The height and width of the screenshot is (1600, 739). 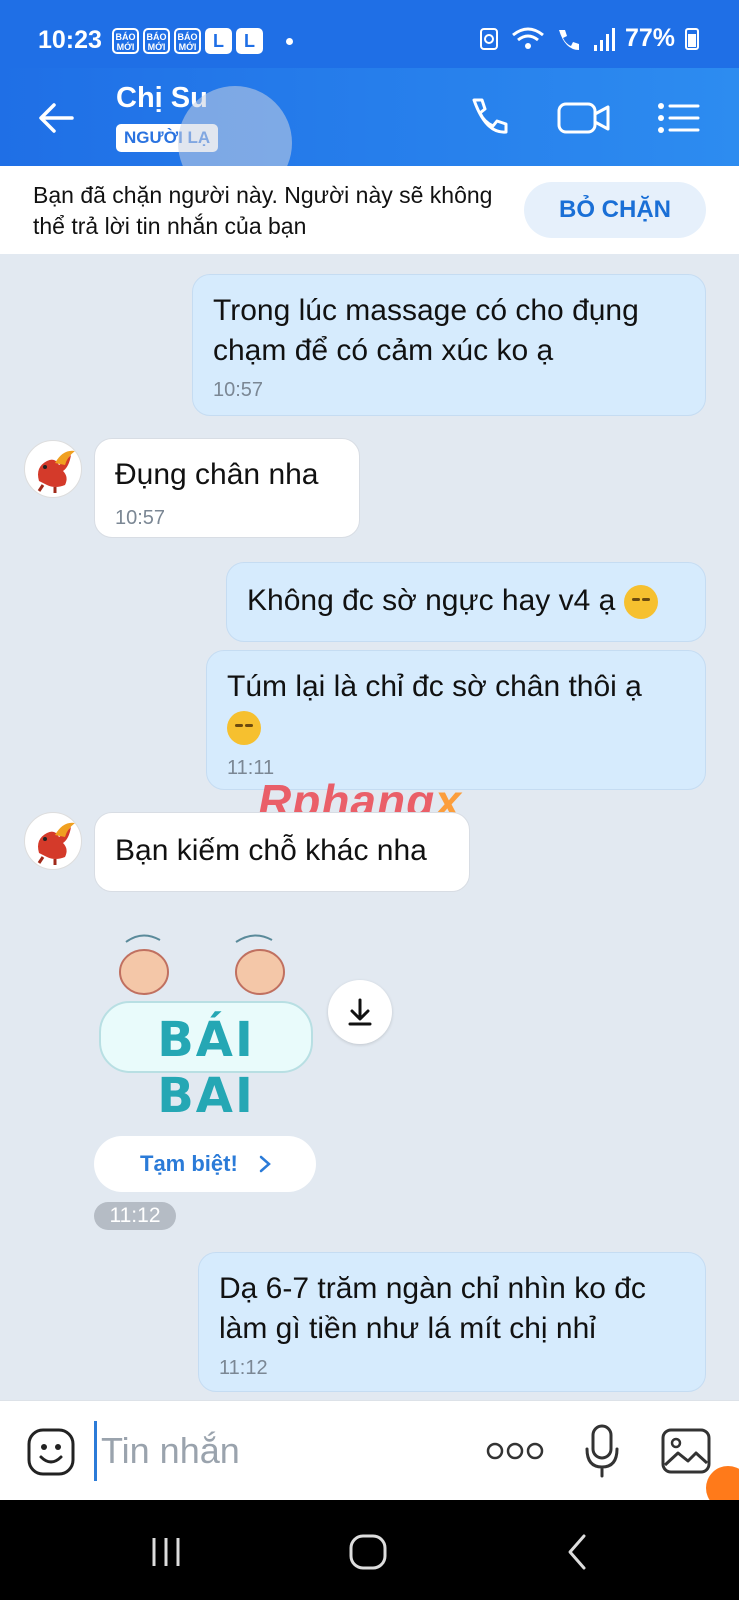 What do you see at coordinates (434, 707) in the screenshot?
I see `message-text: Túm lại là chỉ đc sờ chân thôi ạ` at bounding box center [434, 707].